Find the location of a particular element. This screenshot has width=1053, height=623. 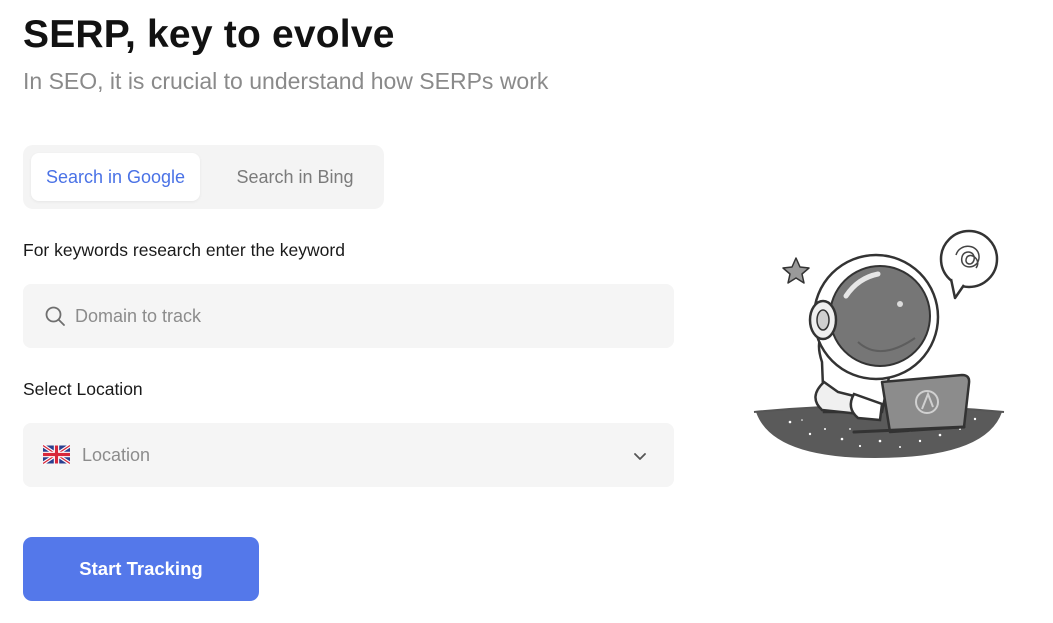

domain-input is located at coordinates (365, 316).